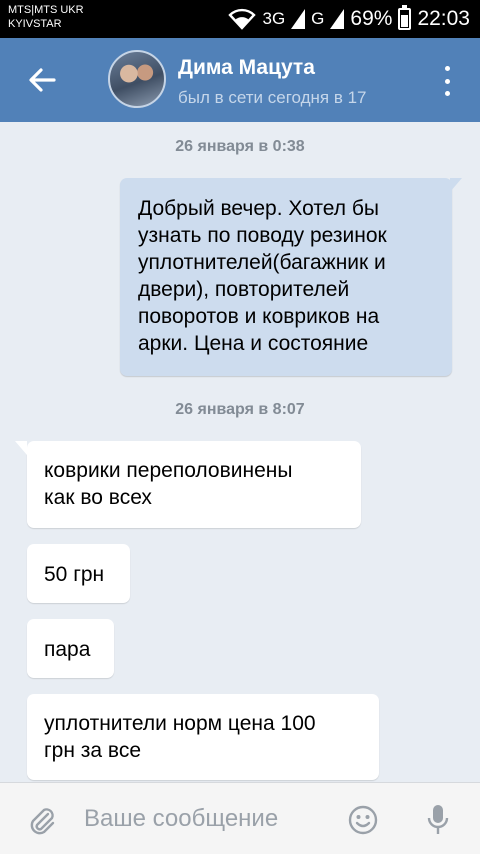  Describe the element at coordinates (274, 18) in the screenshot. I see `network-3g-label: 3G` at that location.